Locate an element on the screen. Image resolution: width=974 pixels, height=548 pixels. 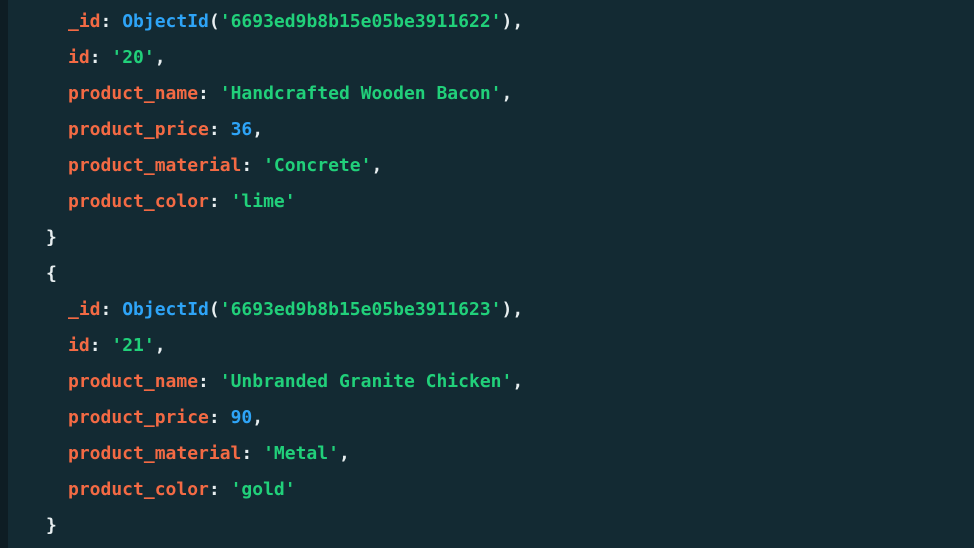
product-name-value: 'Unbranded Granite Chicken' is located at coordinates (366, 381).